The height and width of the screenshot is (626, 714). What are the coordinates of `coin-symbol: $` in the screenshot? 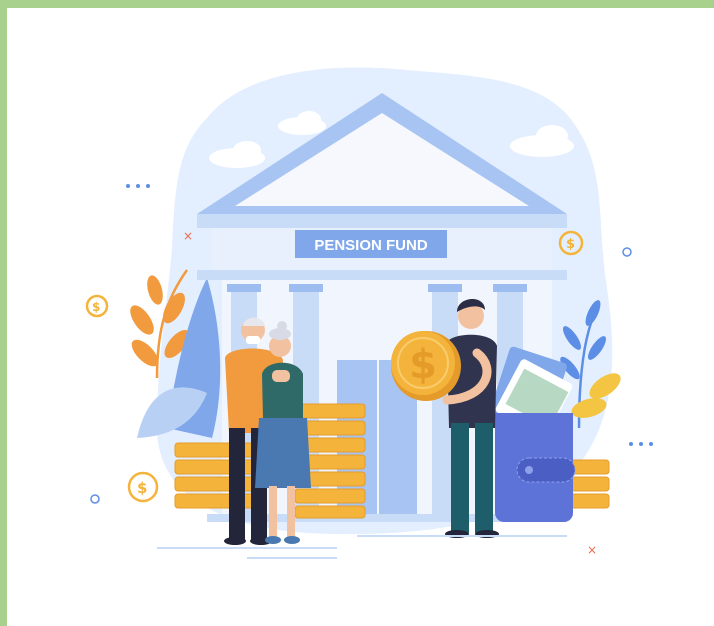 It's located at (423, 365).